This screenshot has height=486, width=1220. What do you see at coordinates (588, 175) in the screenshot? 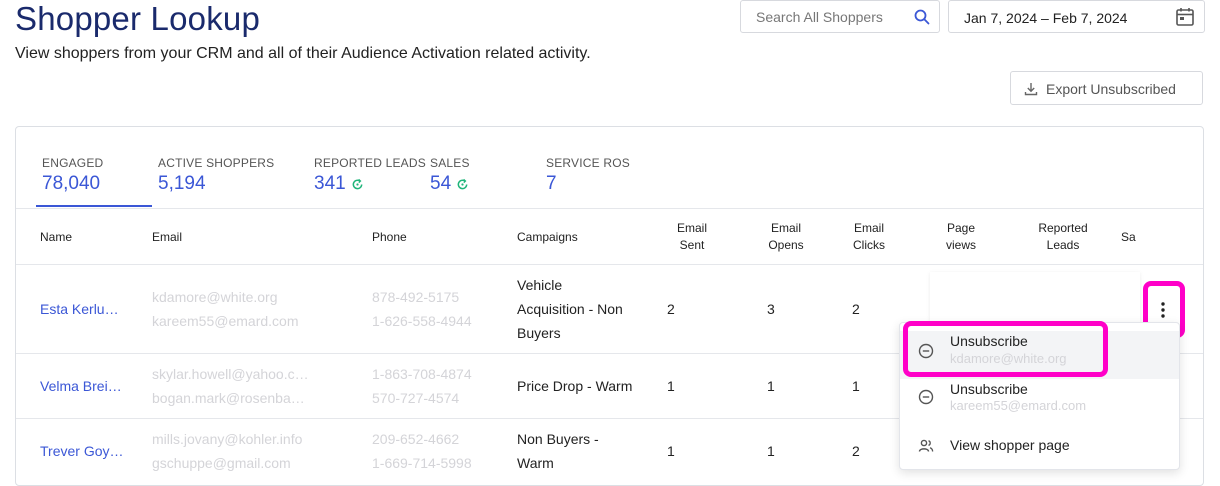
I see `tab-service-ros: SERVICE ROS 7` at bounding box center [588, 175].